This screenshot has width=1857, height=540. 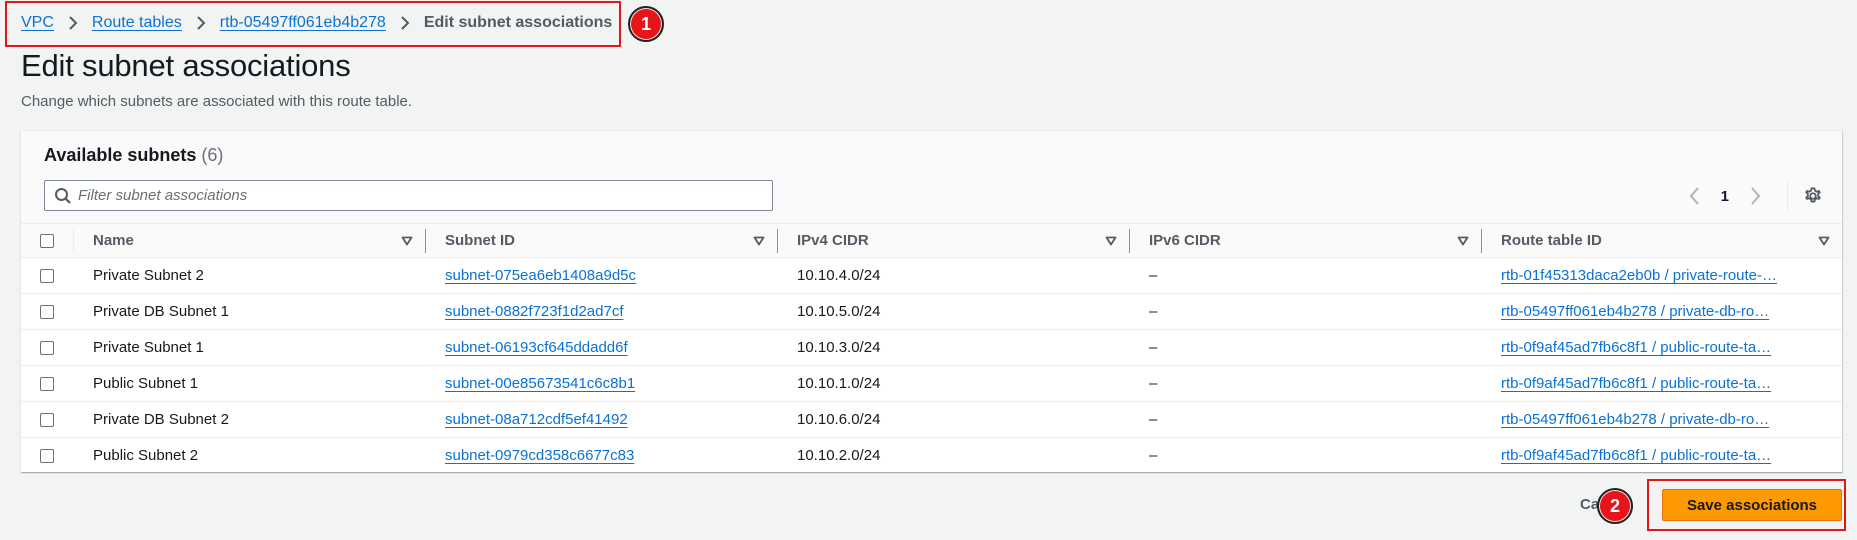 I want to click on ipv4-cidr: 10.10.3.0/24, so click(x=839, y=347).